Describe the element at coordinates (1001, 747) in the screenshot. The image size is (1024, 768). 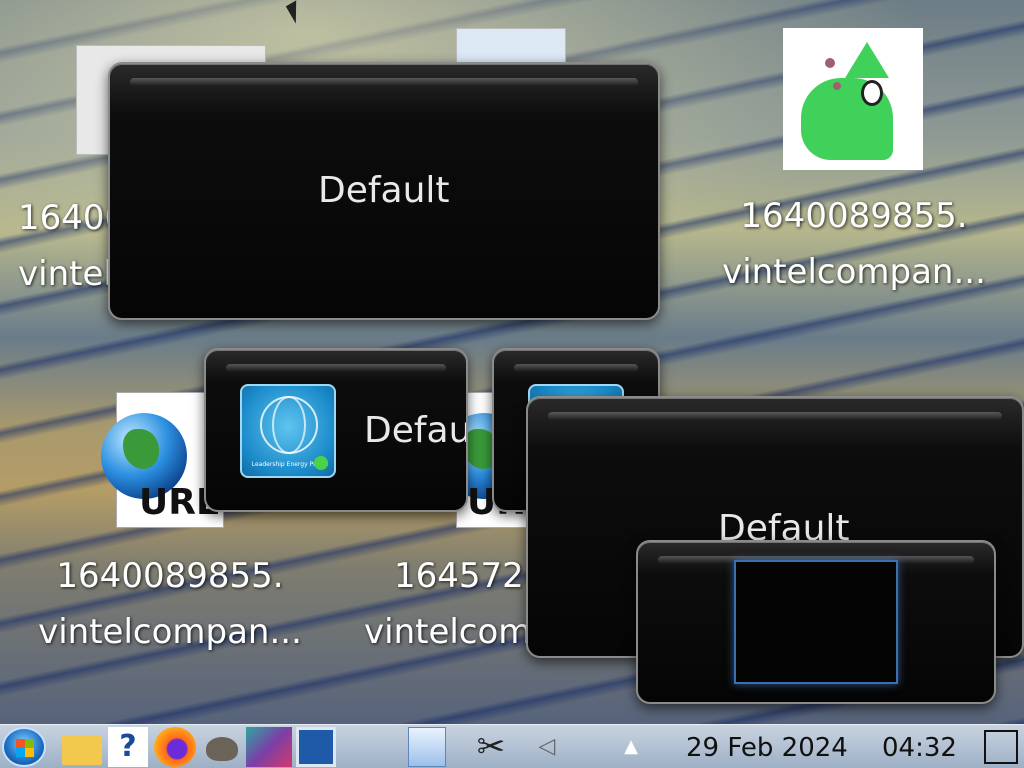
I see `show-desktop-button` at that location.